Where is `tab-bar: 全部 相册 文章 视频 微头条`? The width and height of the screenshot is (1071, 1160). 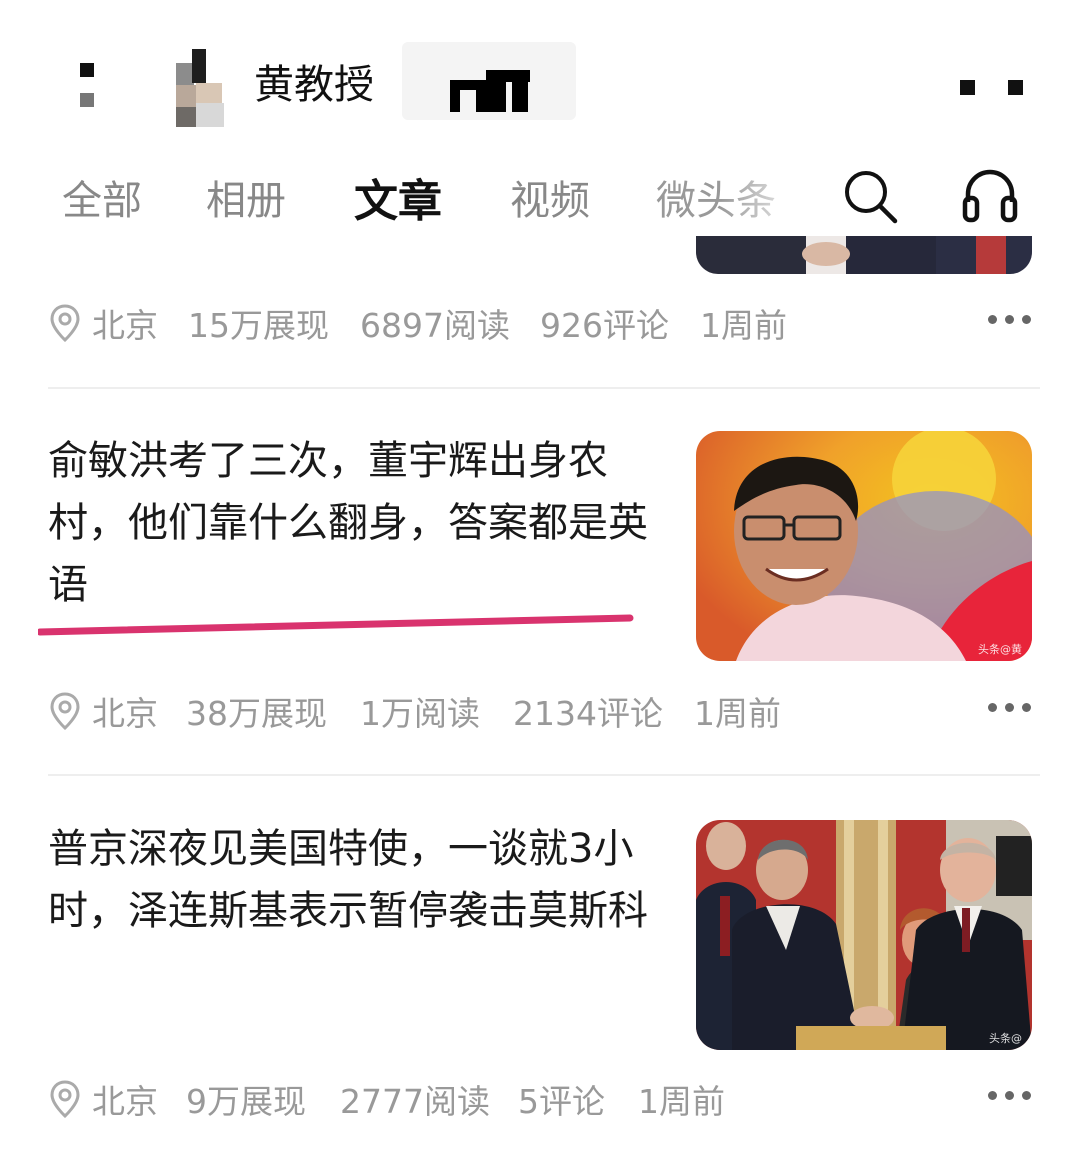 tab-bar: 全部 相册 文章 视频 微头条 is located at coordinates (535, 195).